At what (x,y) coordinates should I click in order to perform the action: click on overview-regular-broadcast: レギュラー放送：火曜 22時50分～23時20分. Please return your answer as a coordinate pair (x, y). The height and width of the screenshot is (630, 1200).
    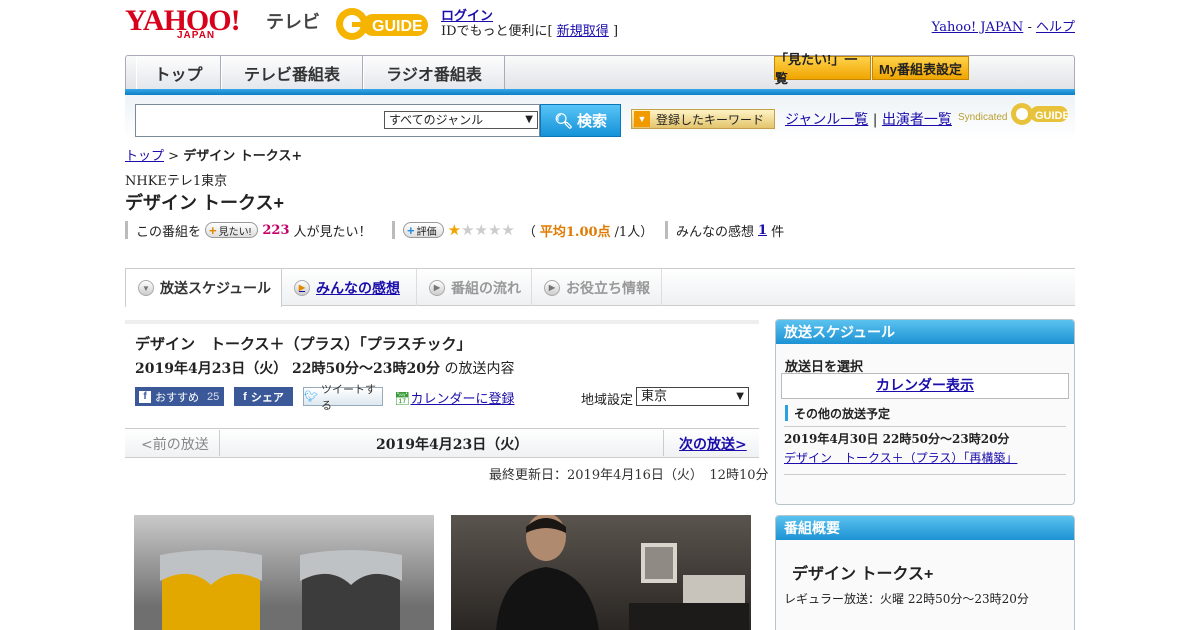
    Looking at the image, I should click on (906, 599).